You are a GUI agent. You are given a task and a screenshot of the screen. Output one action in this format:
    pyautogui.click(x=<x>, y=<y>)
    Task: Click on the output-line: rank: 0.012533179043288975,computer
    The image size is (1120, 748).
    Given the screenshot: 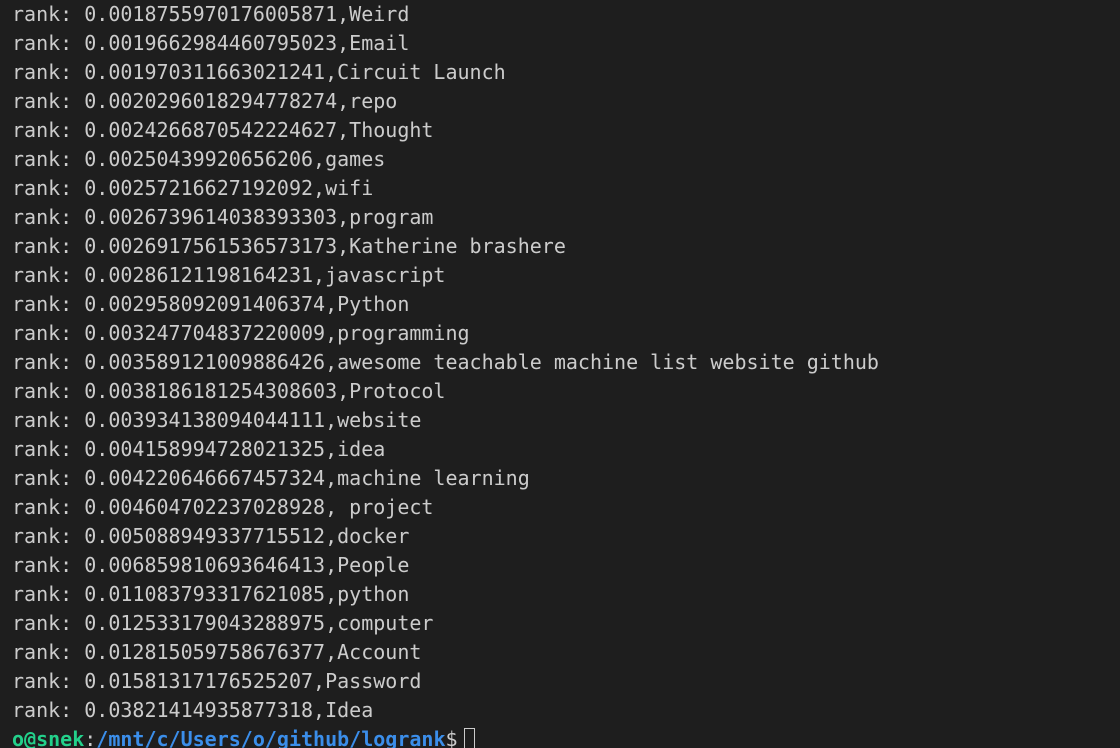 What is the action you would take?
    pyautogui.click(x=223, y=623)
    